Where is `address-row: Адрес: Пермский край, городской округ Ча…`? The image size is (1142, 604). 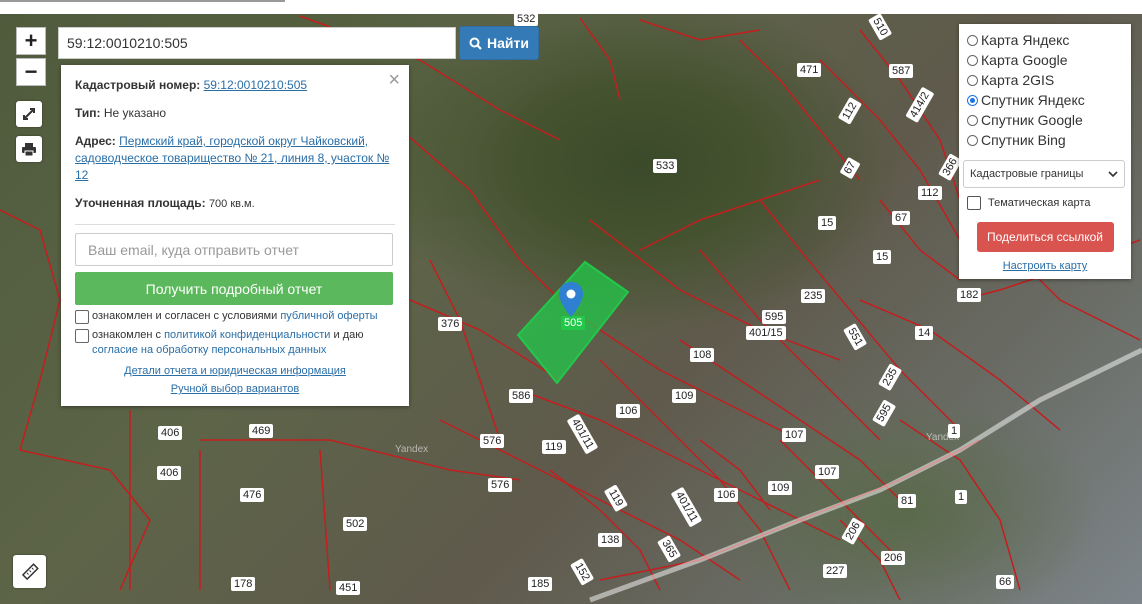 address-row: Адрес: Пермский край, городской округ Ча… is located at coordinates (235, 158).